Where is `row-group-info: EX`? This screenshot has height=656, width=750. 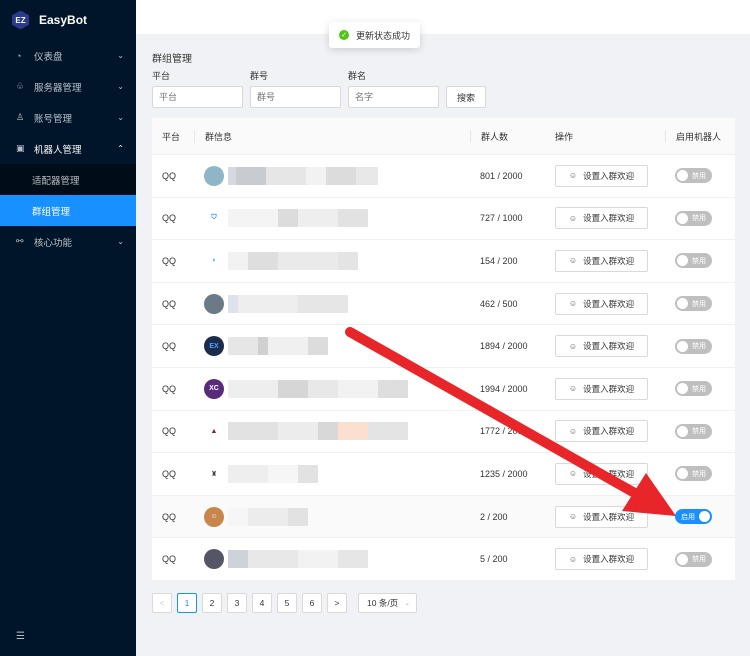 row-group-info: EX is located at coordinates (332, 346).